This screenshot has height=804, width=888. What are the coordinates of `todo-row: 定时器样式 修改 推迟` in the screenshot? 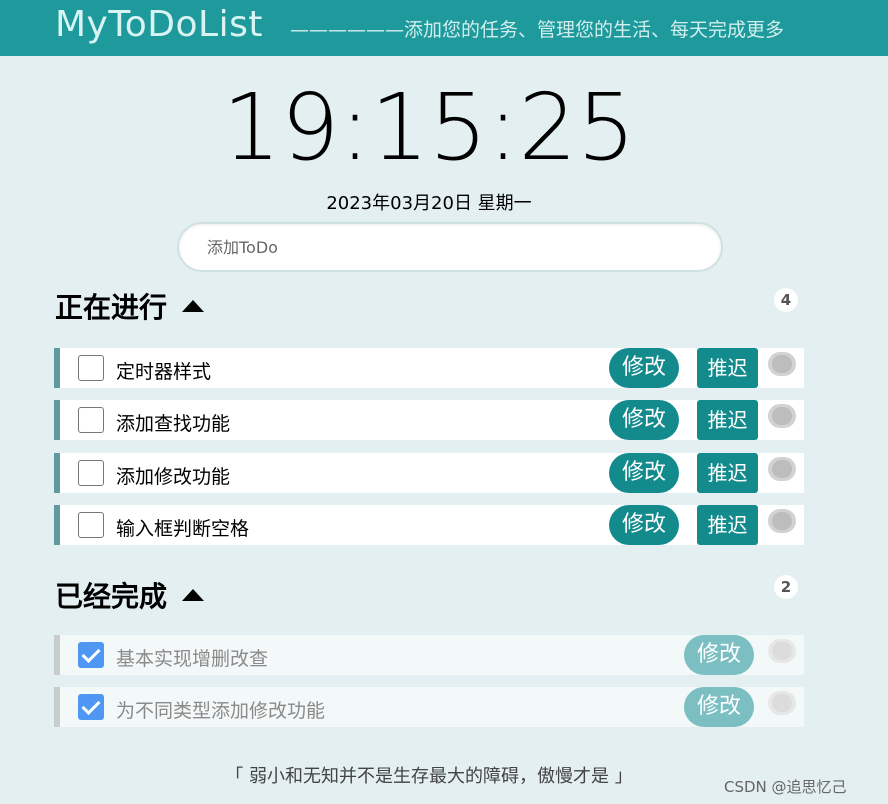 It's located at (429, 368).